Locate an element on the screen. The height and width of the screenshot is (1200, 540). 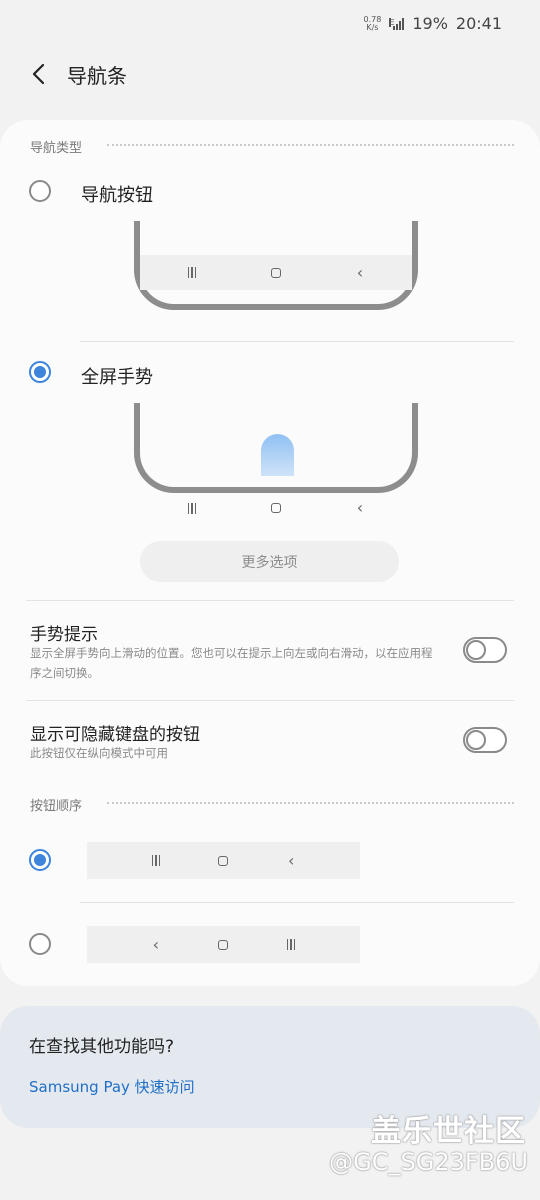
radio-order-recents-home-back is located at coordinates (40, 860).